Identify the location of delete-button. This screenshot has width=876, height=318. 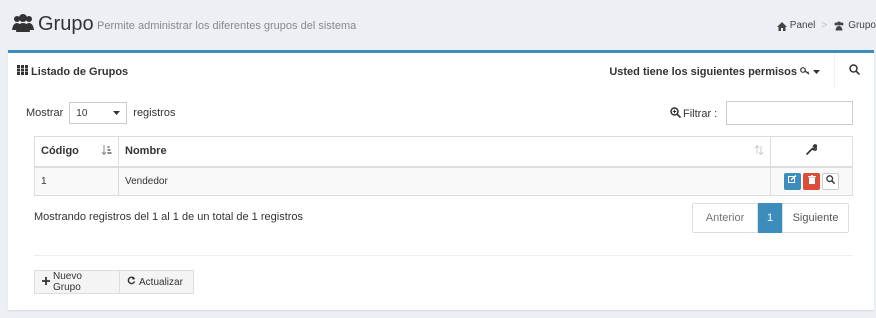
(811, 181).